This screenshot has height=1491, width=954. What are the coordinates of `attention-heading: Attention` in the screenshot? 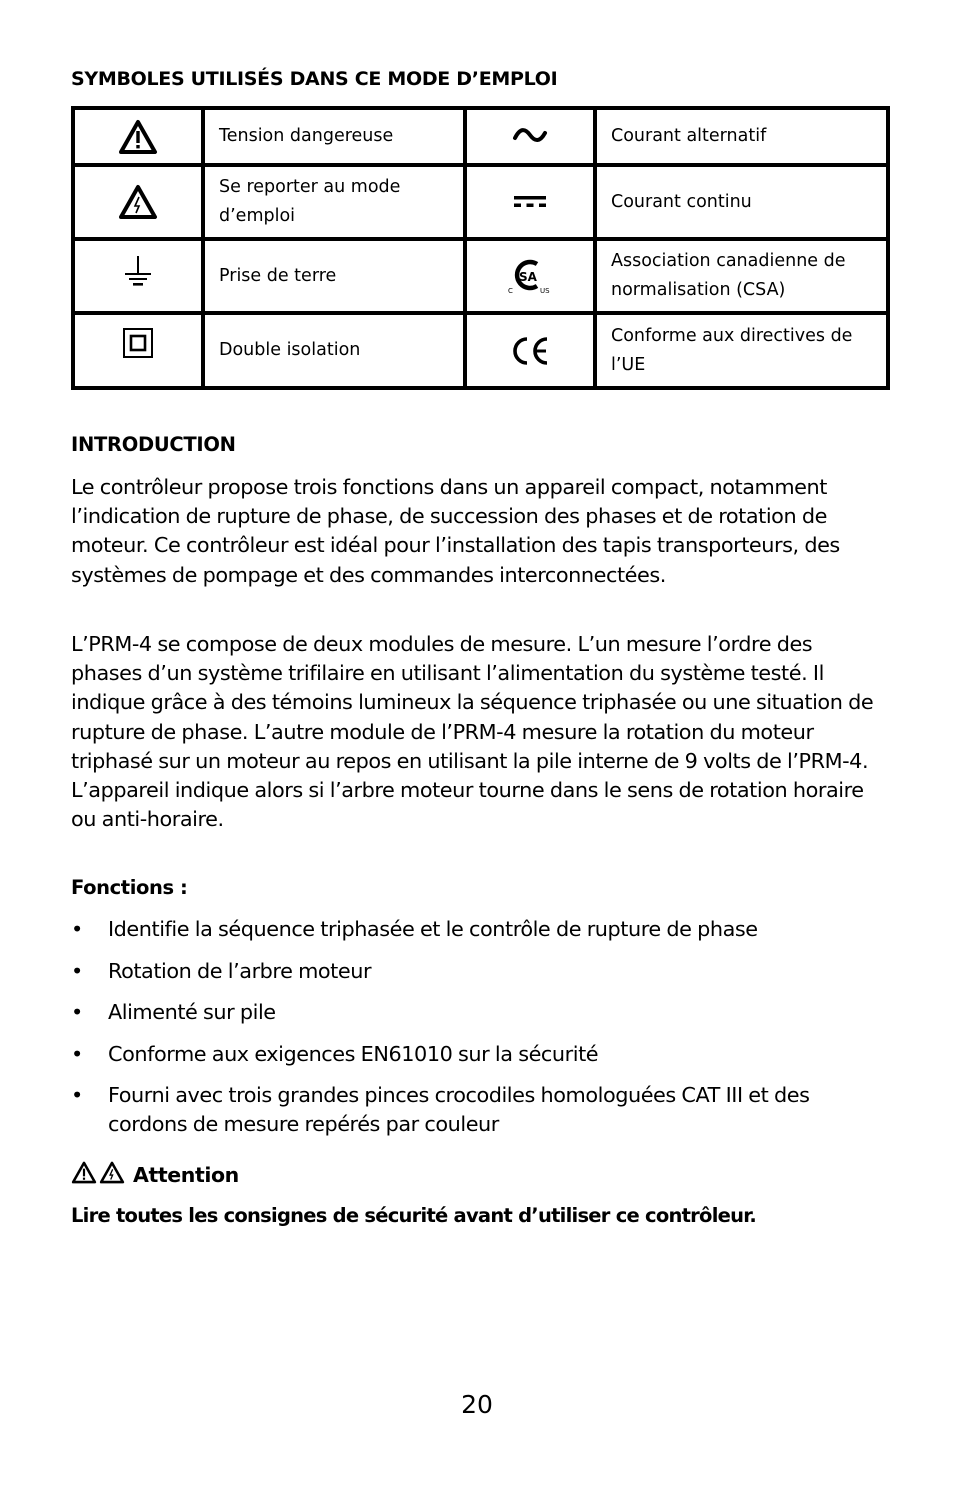 It's located at (155, 1175).